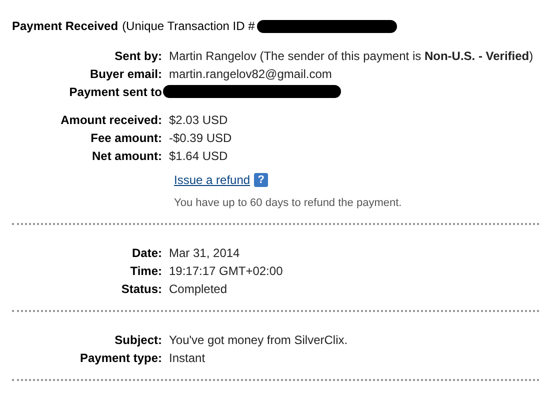 The height and width of the screenshot is (413, 547). Describe the element at coordinates (120, 358) in the screenshot. I see `field-label: Payment type:` at that location.